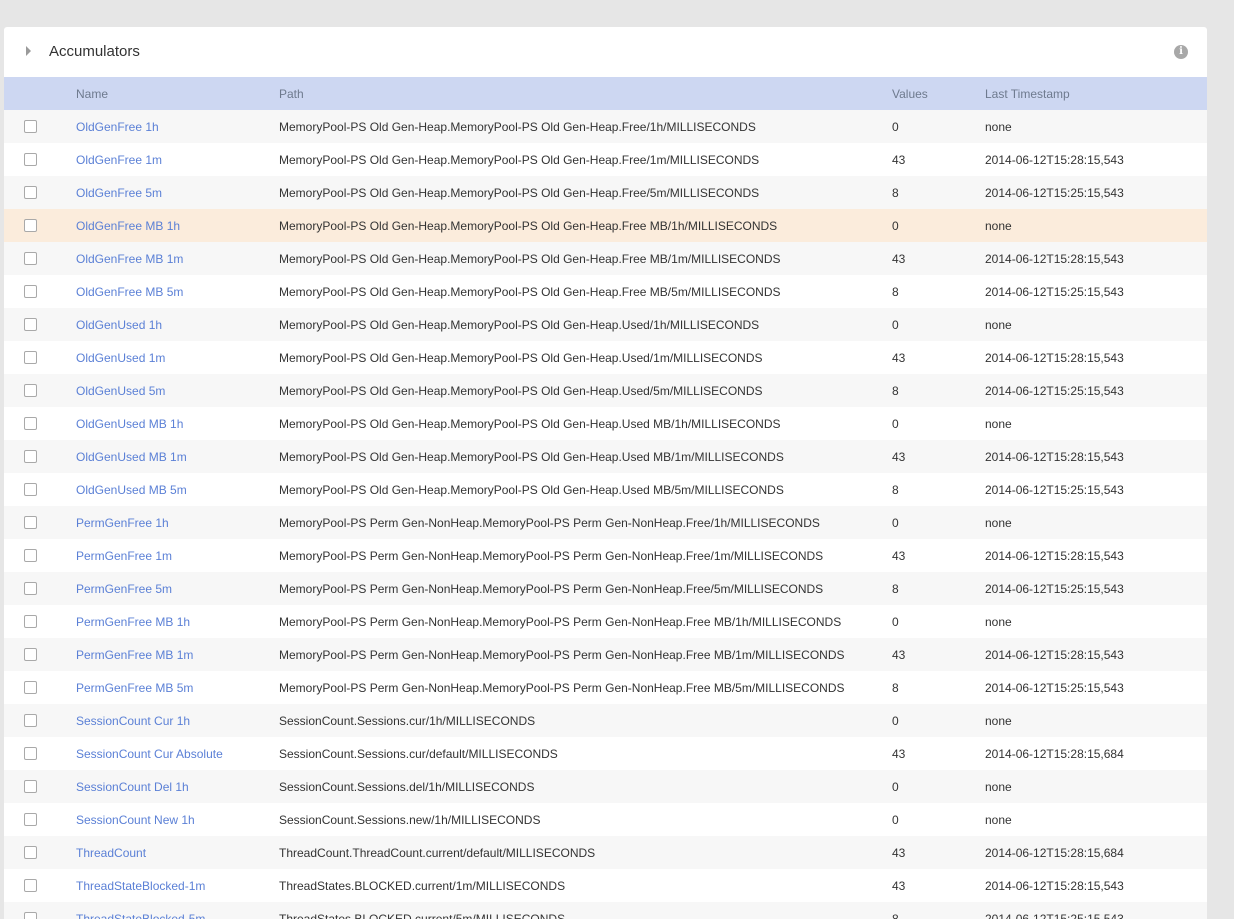 This screenshot has height=919, width=1234. What do you see at coordinates (140, 886) in the screenshot?
I see `row-name-link: ThreadStateBlocked-1m` at bounding box center [140, 886].